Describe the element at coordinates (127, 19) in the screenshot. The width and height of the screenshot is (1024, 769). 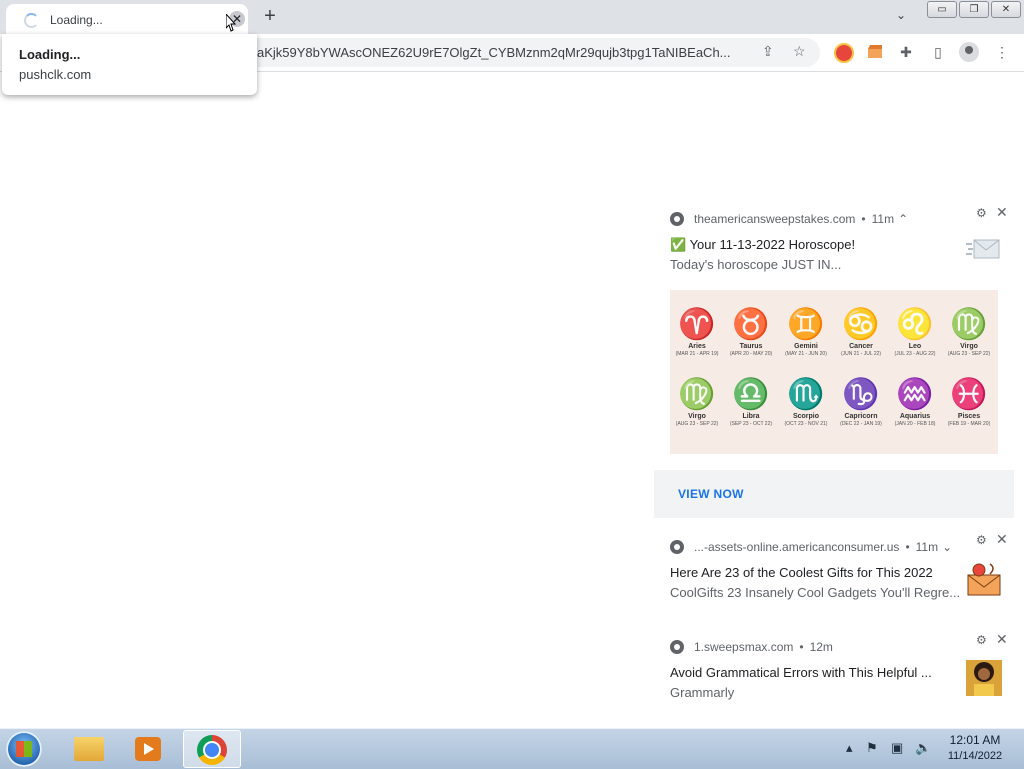
I see `browser-tab: Loading... ✕` at that location.